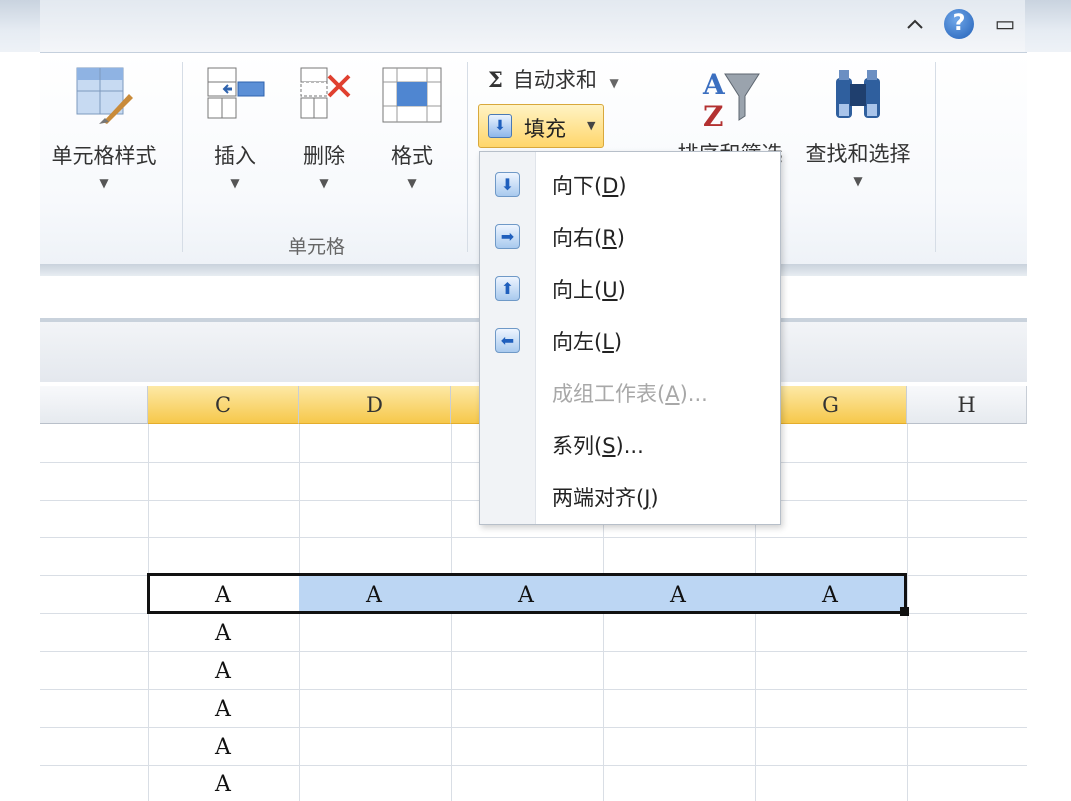 The image size is (1071, 801). I want to click on delete-button: 删除 ▼, so click(324, 127).